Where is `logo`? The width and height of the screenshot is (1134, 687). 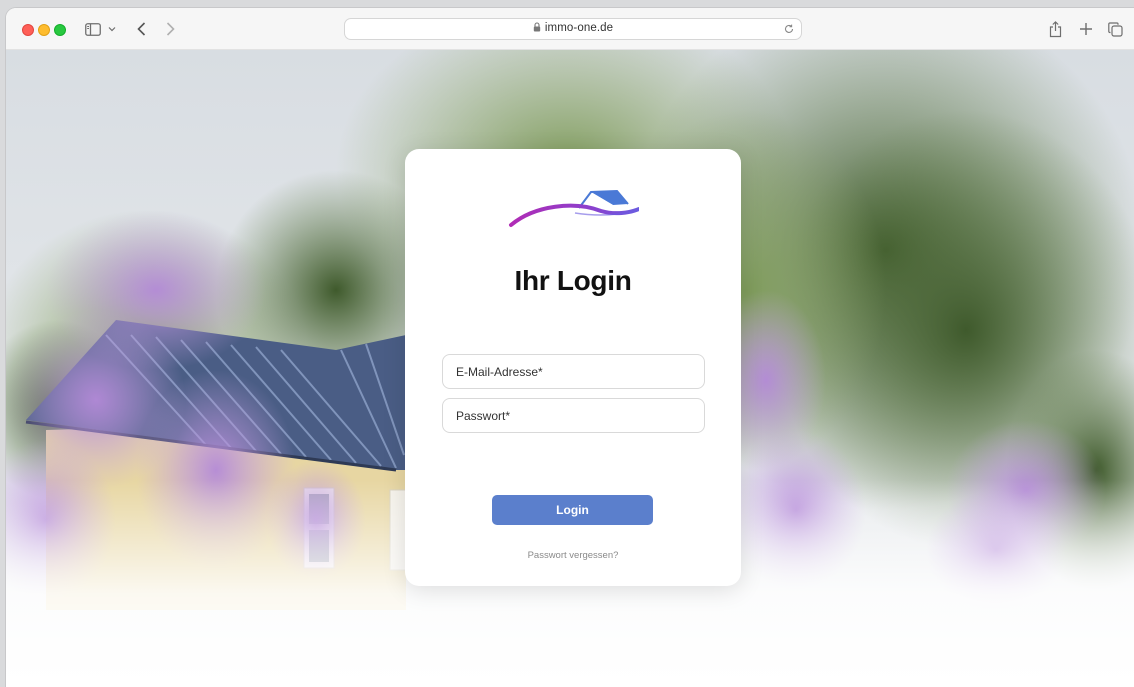 logo is located at coordinates (573, 211).